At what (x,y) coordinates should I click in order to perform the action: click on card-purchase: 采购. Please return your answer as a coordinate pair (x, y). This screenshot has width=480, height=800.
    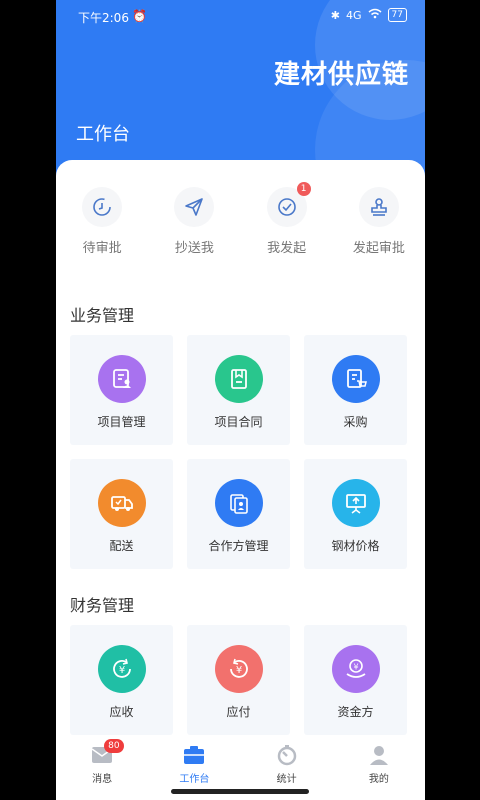
    Looking at the image, I should click on (355, 390).